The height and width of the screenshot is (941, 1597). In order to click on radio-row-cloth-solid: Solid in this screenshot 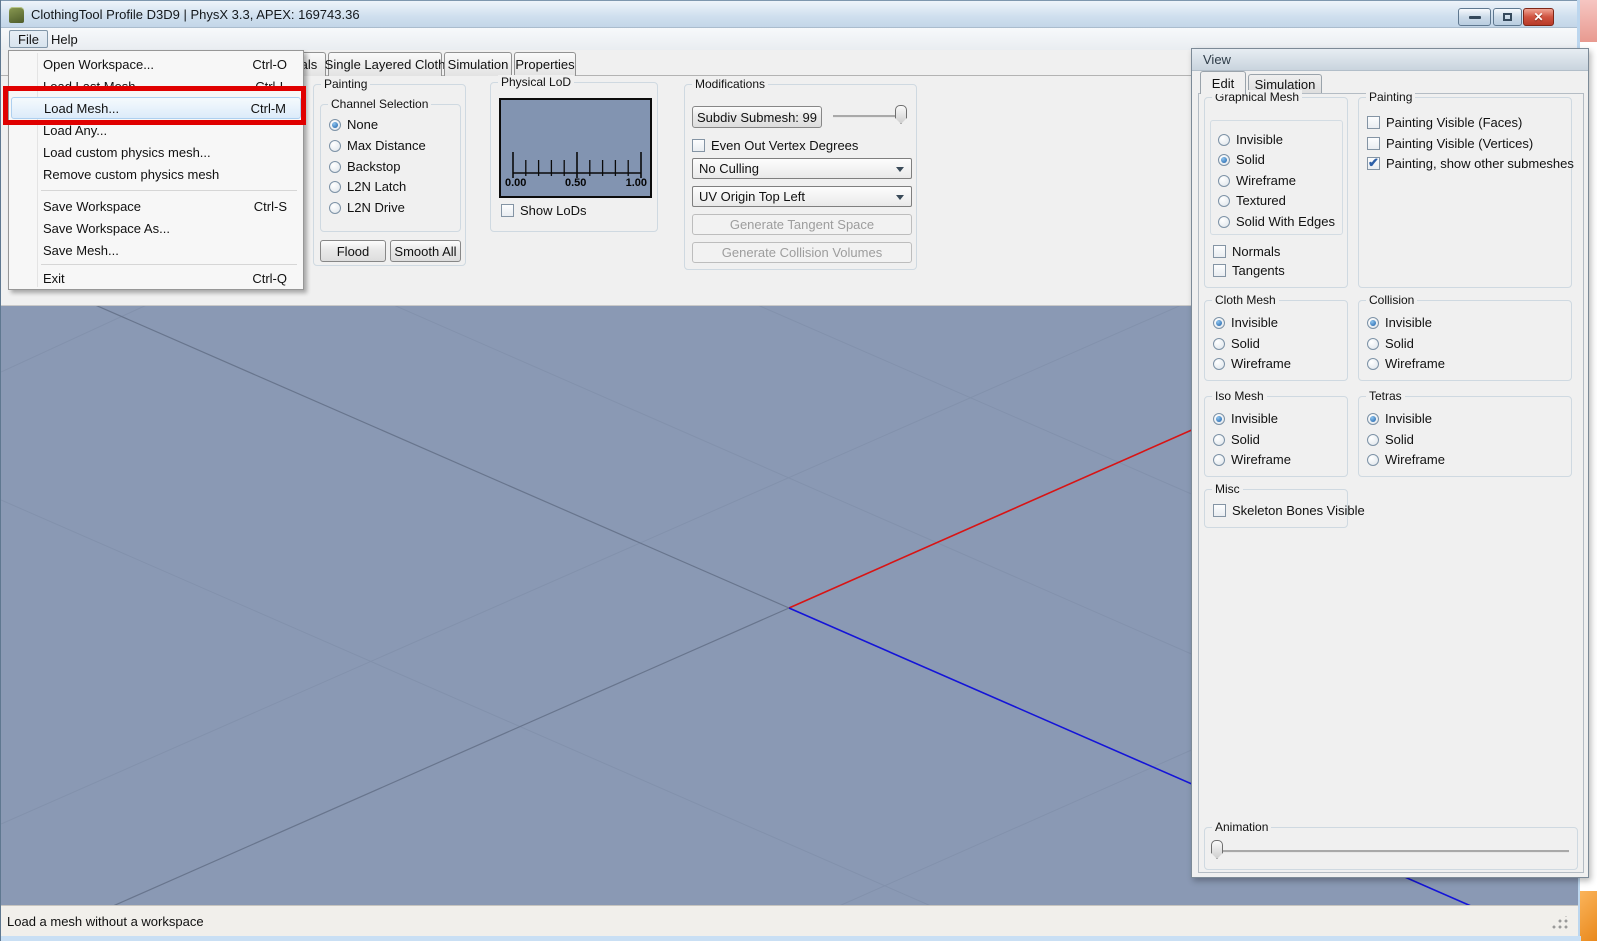, I will do `click(1236, 343)`.